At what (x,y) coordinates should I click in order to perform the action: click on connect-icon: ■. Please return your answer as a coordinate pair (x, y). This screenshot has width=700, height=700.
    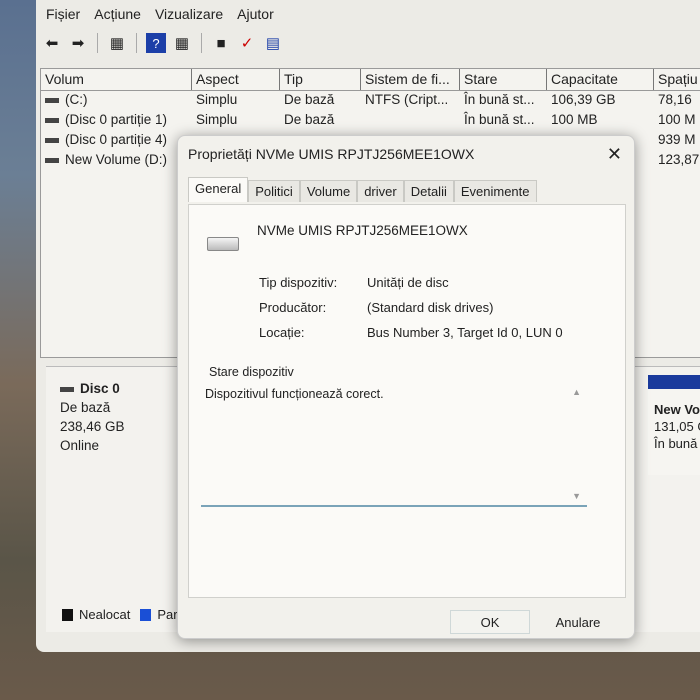
    Looking at the image, I should click on (221, 43).